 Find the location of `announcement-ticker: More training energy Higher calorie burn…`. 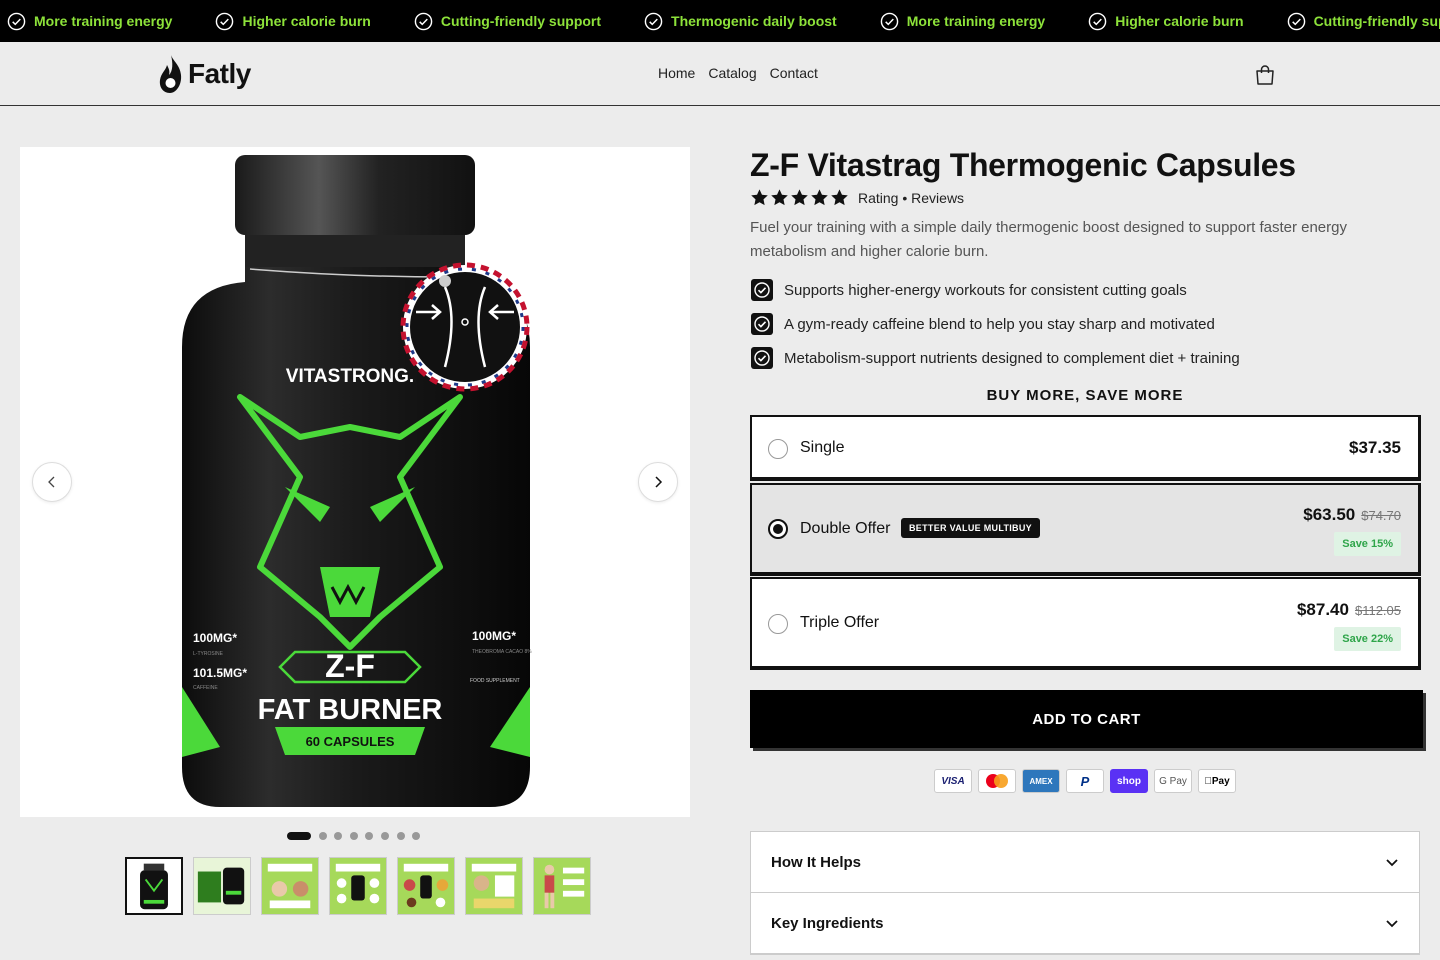

announcement-ticker: More training energy Higher calorie burn… is located at coordinates (720, 21).